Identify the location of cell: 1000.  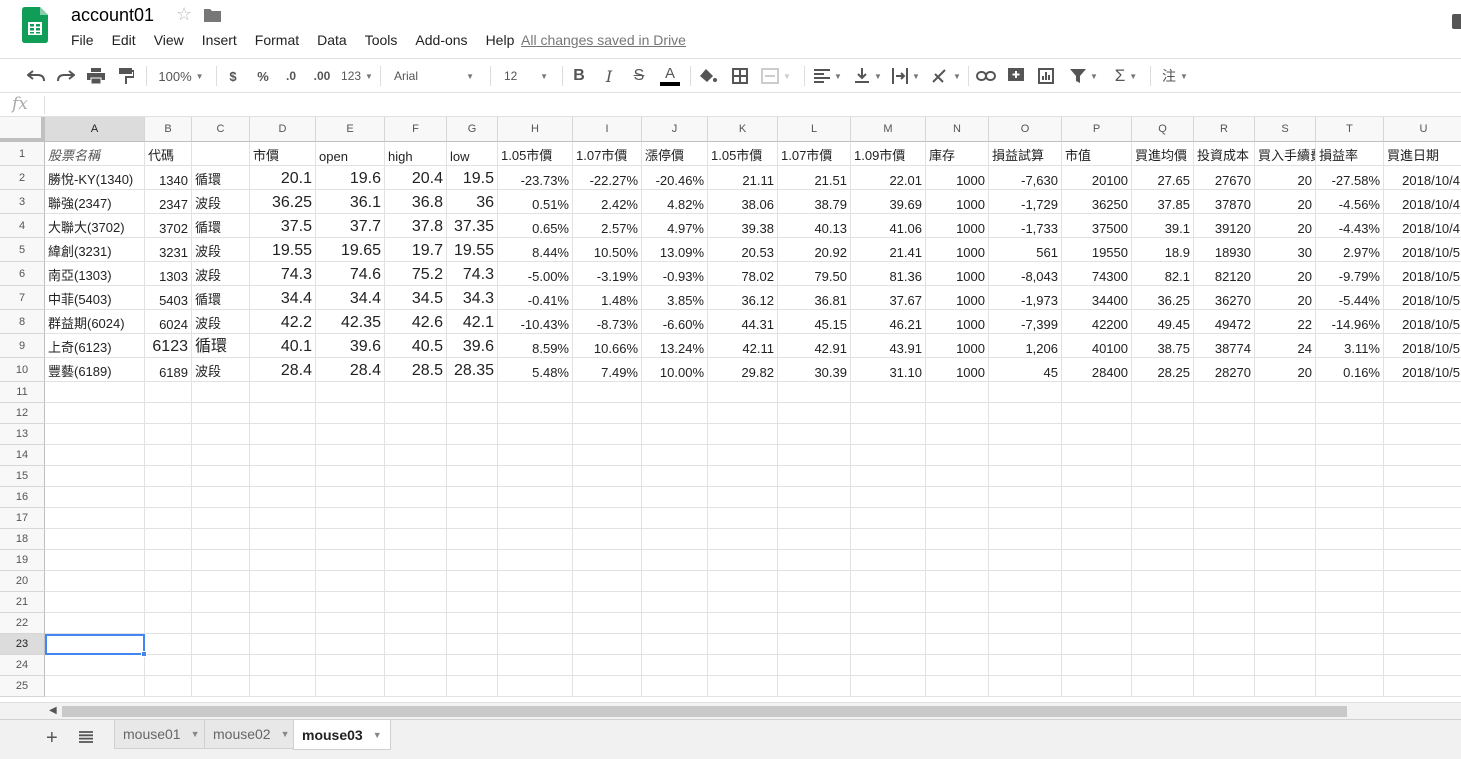
(957, 202).